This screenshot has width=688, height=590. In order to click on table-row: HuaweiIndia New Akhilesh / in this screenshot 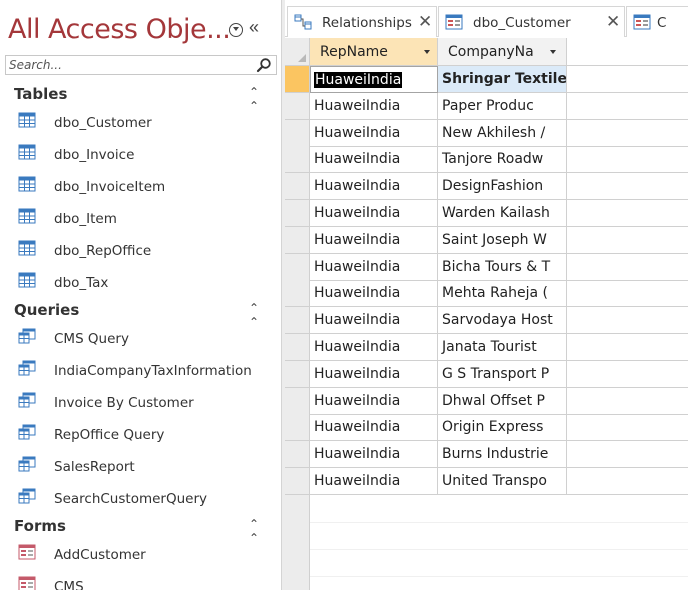, I will do `click(486, 133)`.